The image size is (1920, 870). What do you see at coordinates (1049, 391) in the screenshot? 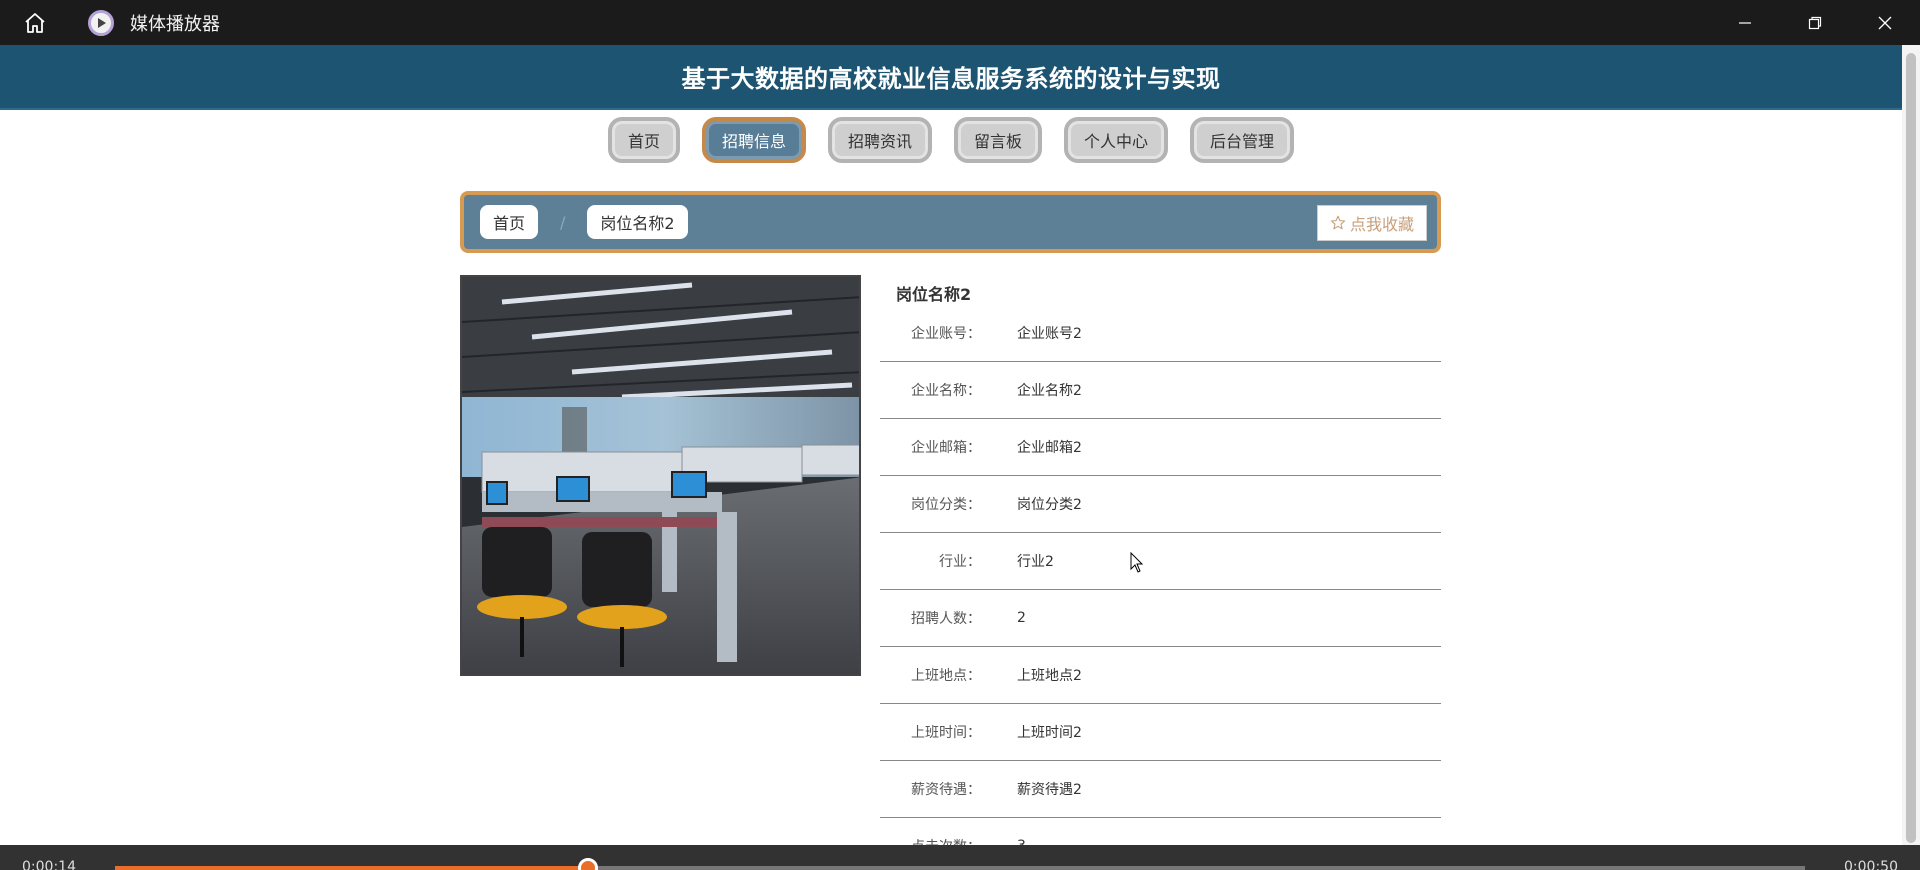
I see `field-value: 企业名称2` at bounding box center [1049, 391].